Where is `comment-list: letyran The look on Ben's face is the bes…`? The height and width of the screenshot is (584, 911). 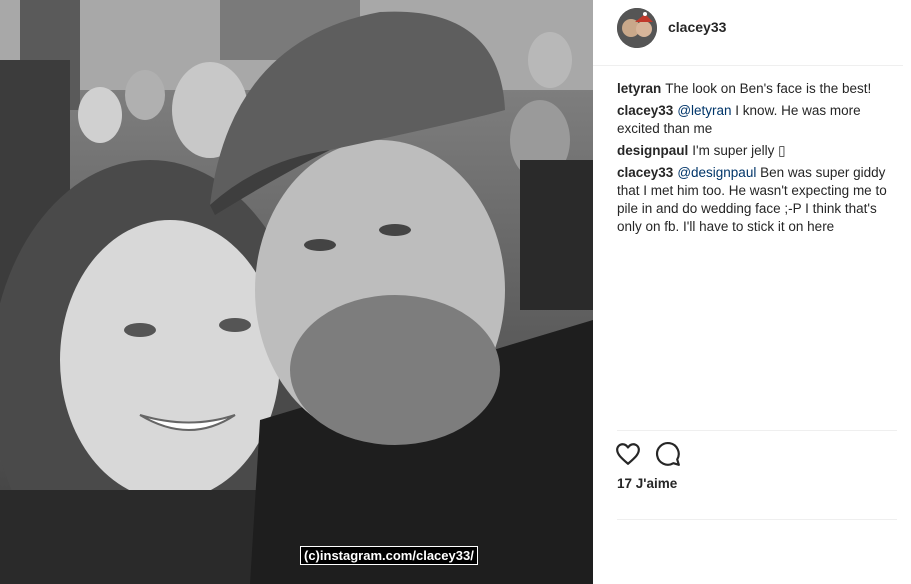
comment-list: letyran The look on Ben's face is the bes… is located at coordinates (761, 160).